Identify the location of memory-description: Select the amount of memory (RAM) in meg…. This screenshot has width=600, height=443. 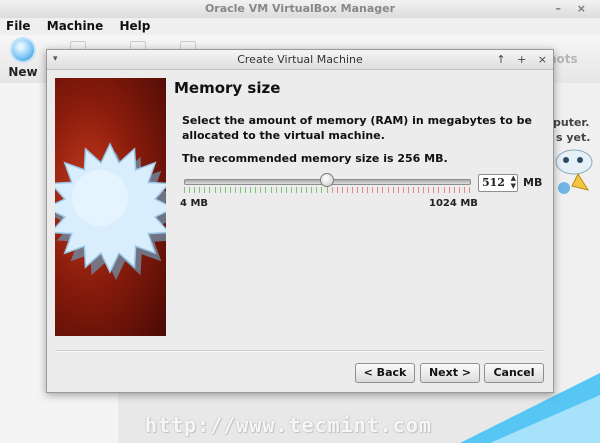
(357, 128).